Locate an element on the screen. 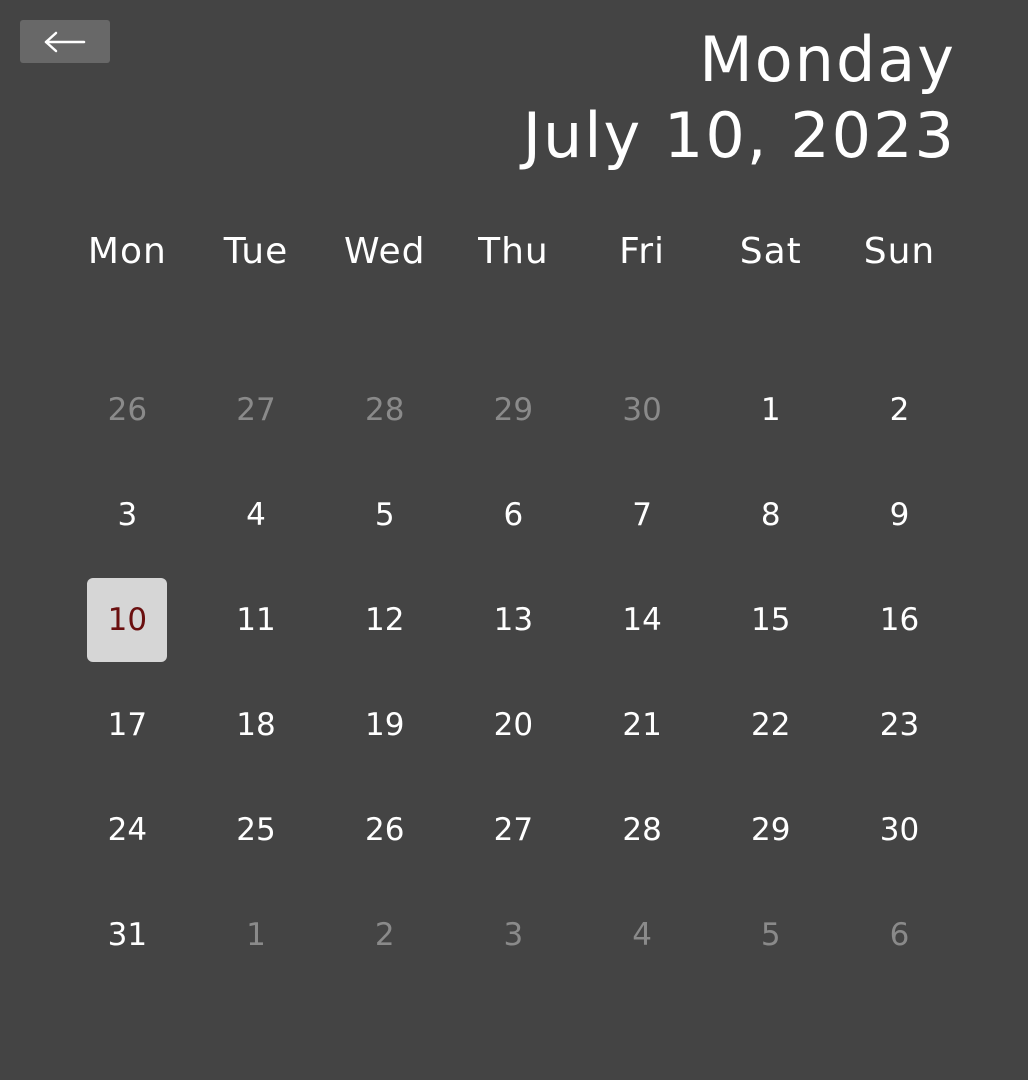  arrow-left-icon is located at coordinates (65, 41).